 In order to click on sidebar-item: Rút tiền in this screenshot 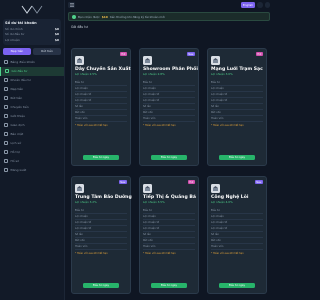, I will do `click(32, 98)`.